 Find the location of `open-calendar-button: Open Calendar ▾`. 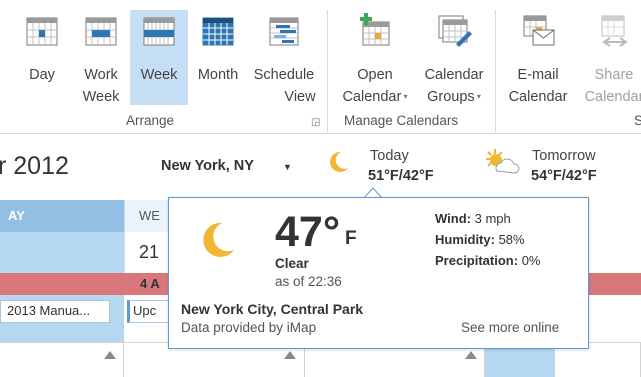

open-calendar-button: Open Calendar ▾ is located at coordinates (375, 57).